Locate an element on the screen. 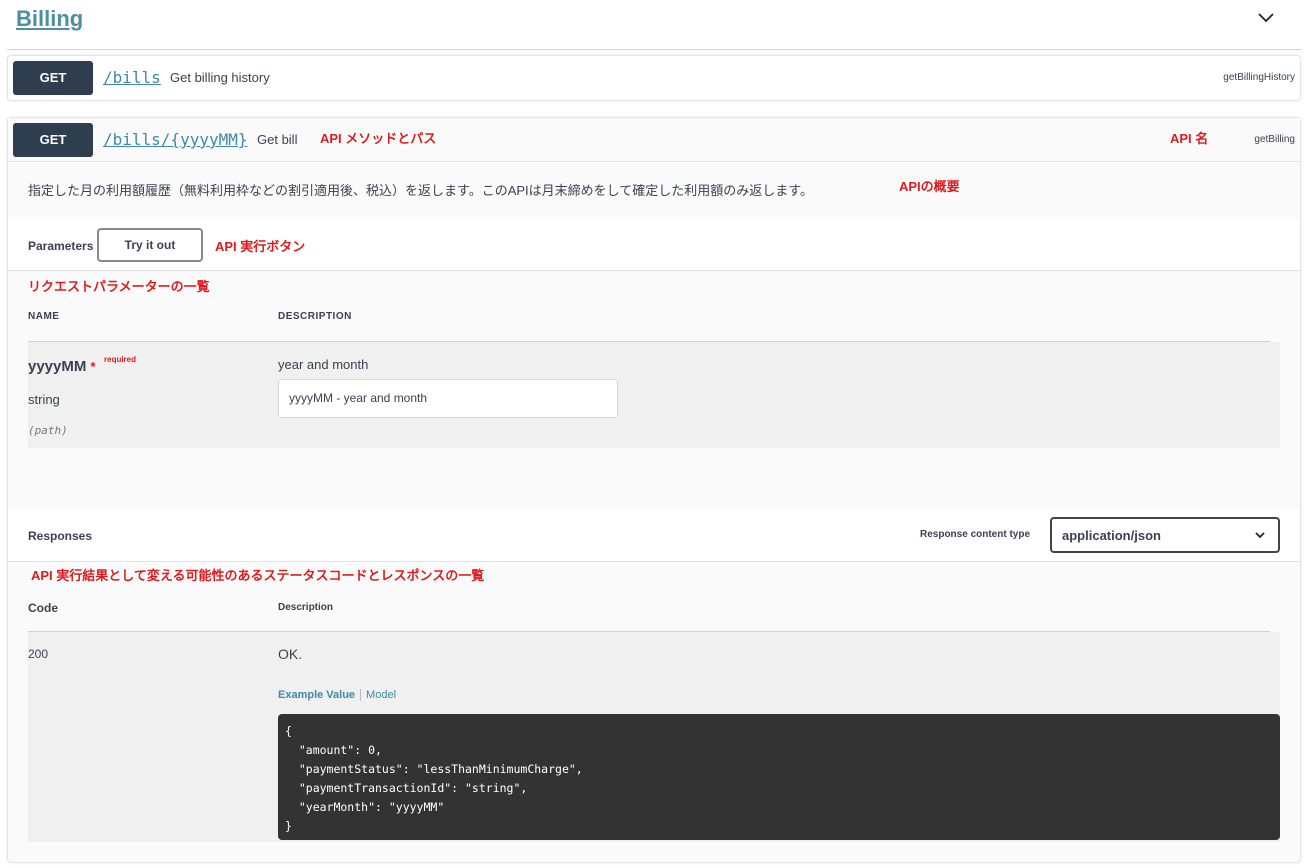 The image size is (1308, 868). tab-model: Model is located at coordinates (378, 695).